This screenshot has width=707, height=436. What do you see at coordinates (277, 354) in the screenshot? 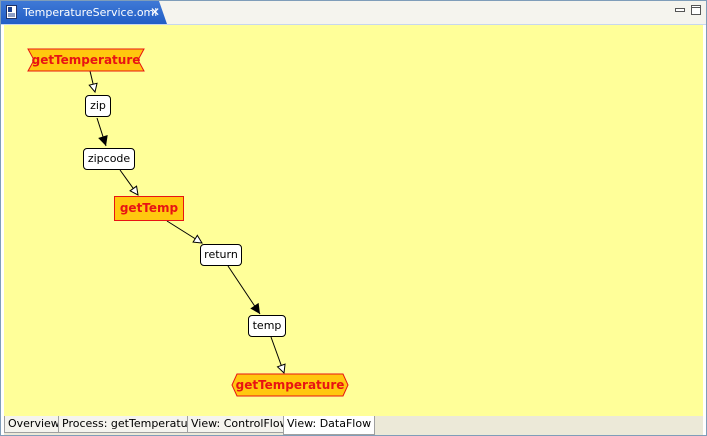
I see `edge-temp-to-end` at bounding box center [277, 354].